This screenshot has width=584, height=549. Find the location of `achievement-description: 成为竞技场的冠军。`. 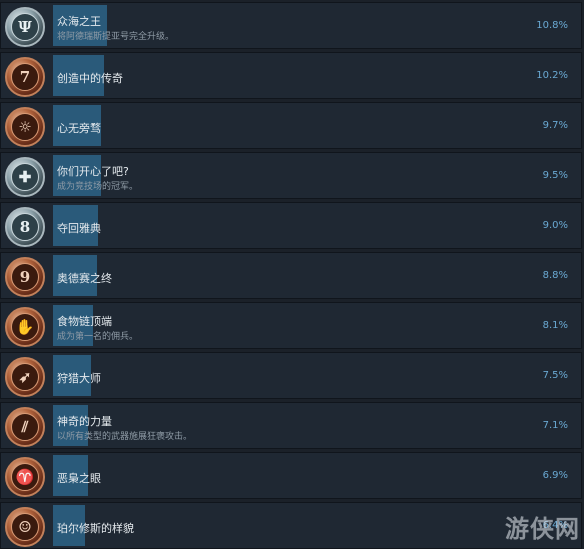

achievement-description: 成为竞技场的冠军。 is located at coordinates (98, 187).